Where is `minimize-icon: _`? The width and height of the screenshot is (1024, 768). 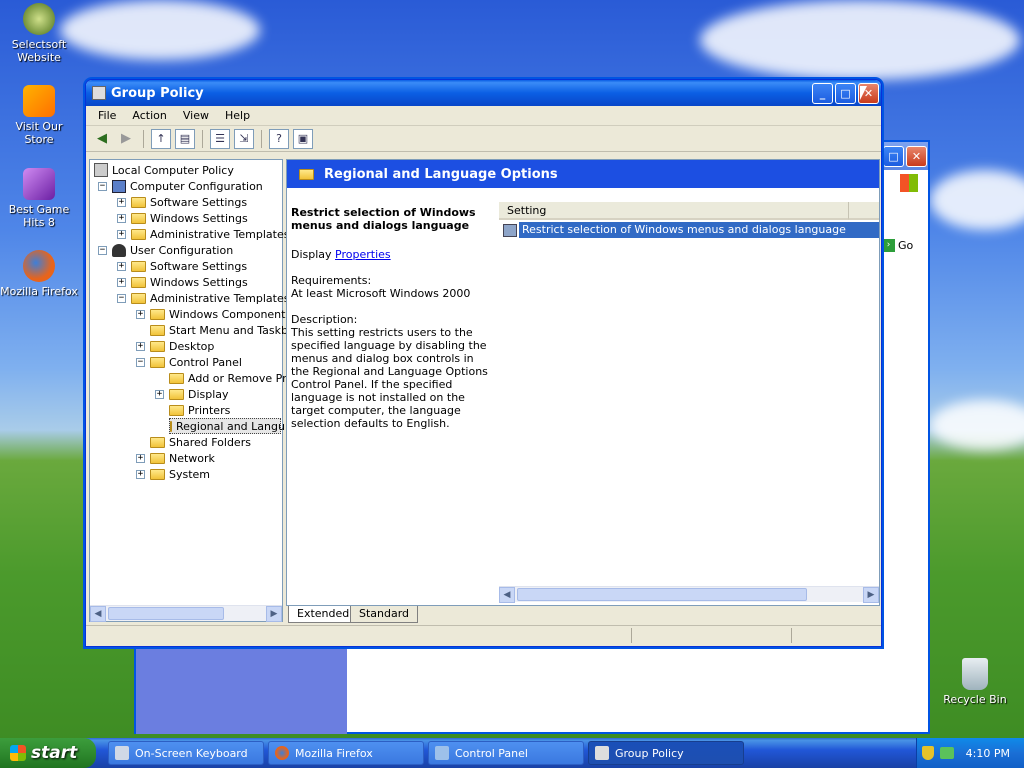 minimize-icon: _ is located at coordinates (822, 93).